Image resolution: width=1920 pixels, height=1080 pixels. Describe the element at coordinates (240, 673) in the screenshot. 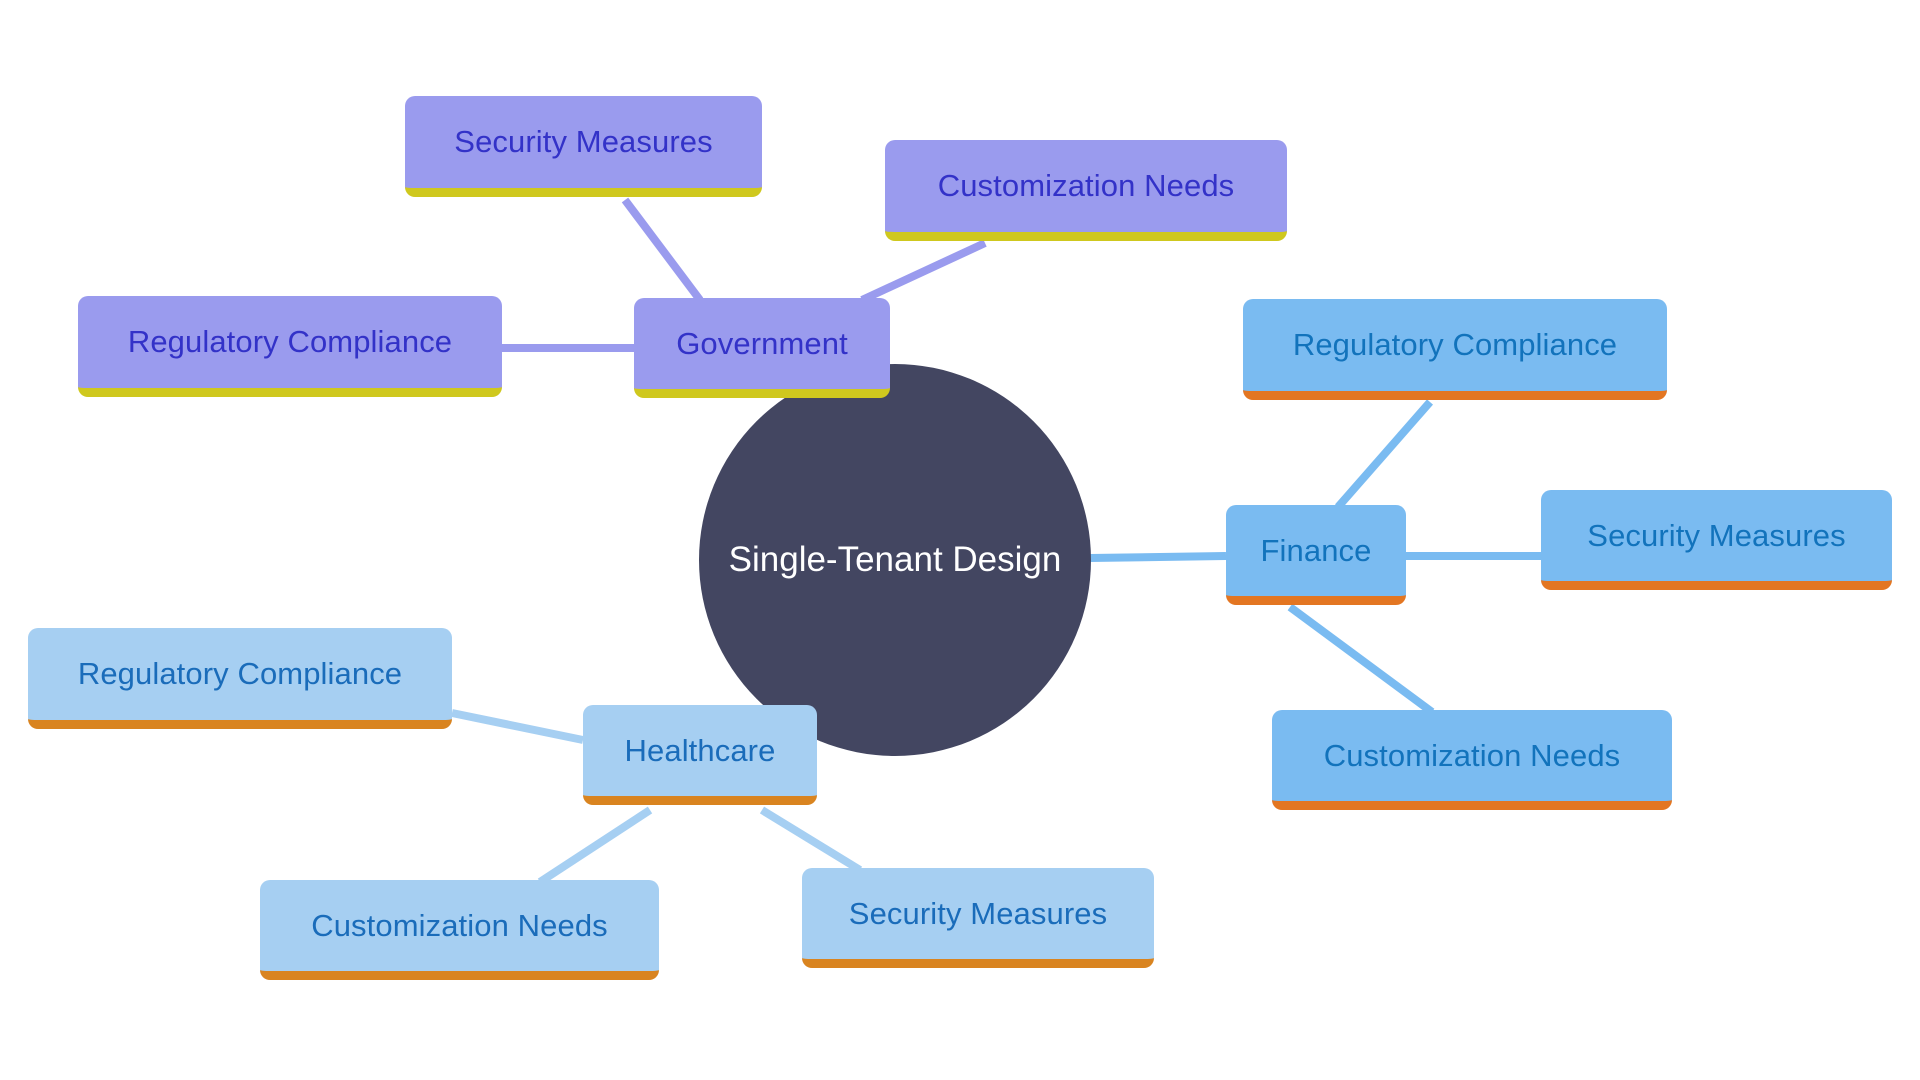

I see `leaf-node-healthcare-regulatory-compliance-label: Regulatory Compliance` at that location.